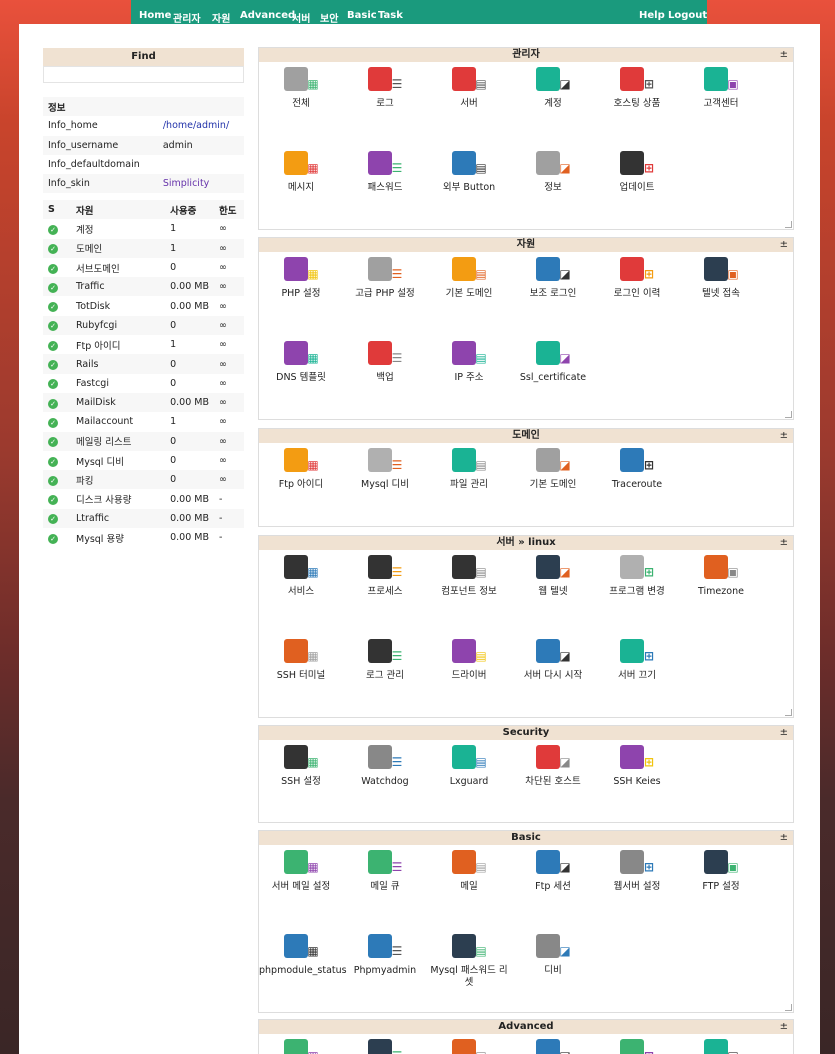  I want to click on panel-item: ⊞ SSH Keies, so click(637, 766).